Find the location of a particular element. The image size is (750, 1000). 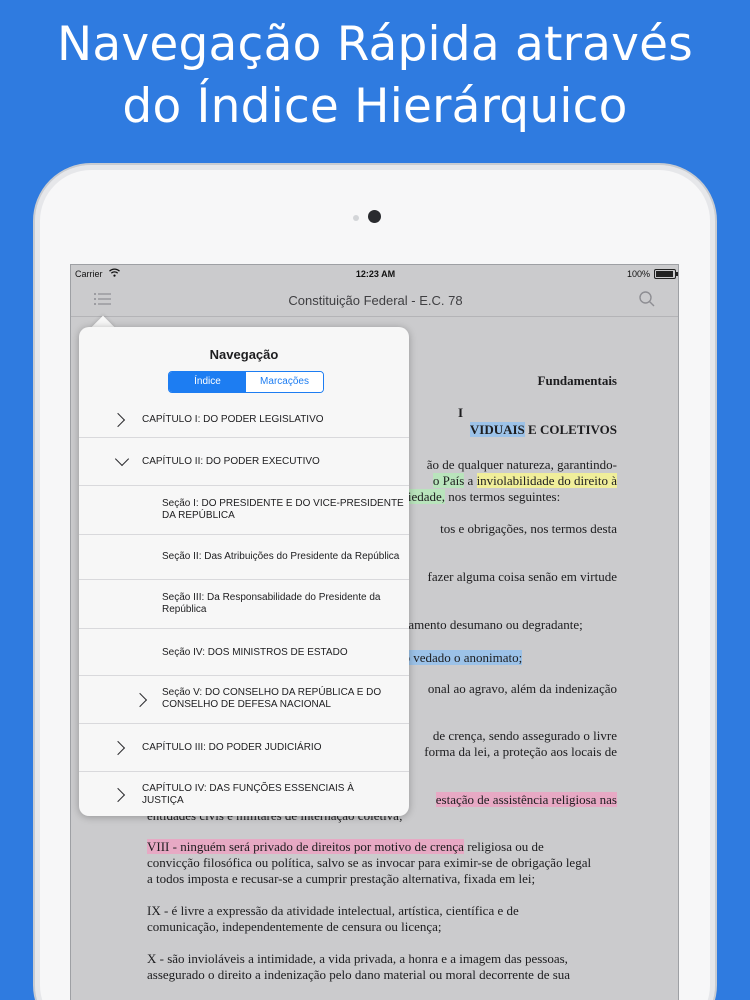

index-item-label: Seção IV: DOS MINISTROS DE ESTADO is located at coordinates (255, 652).